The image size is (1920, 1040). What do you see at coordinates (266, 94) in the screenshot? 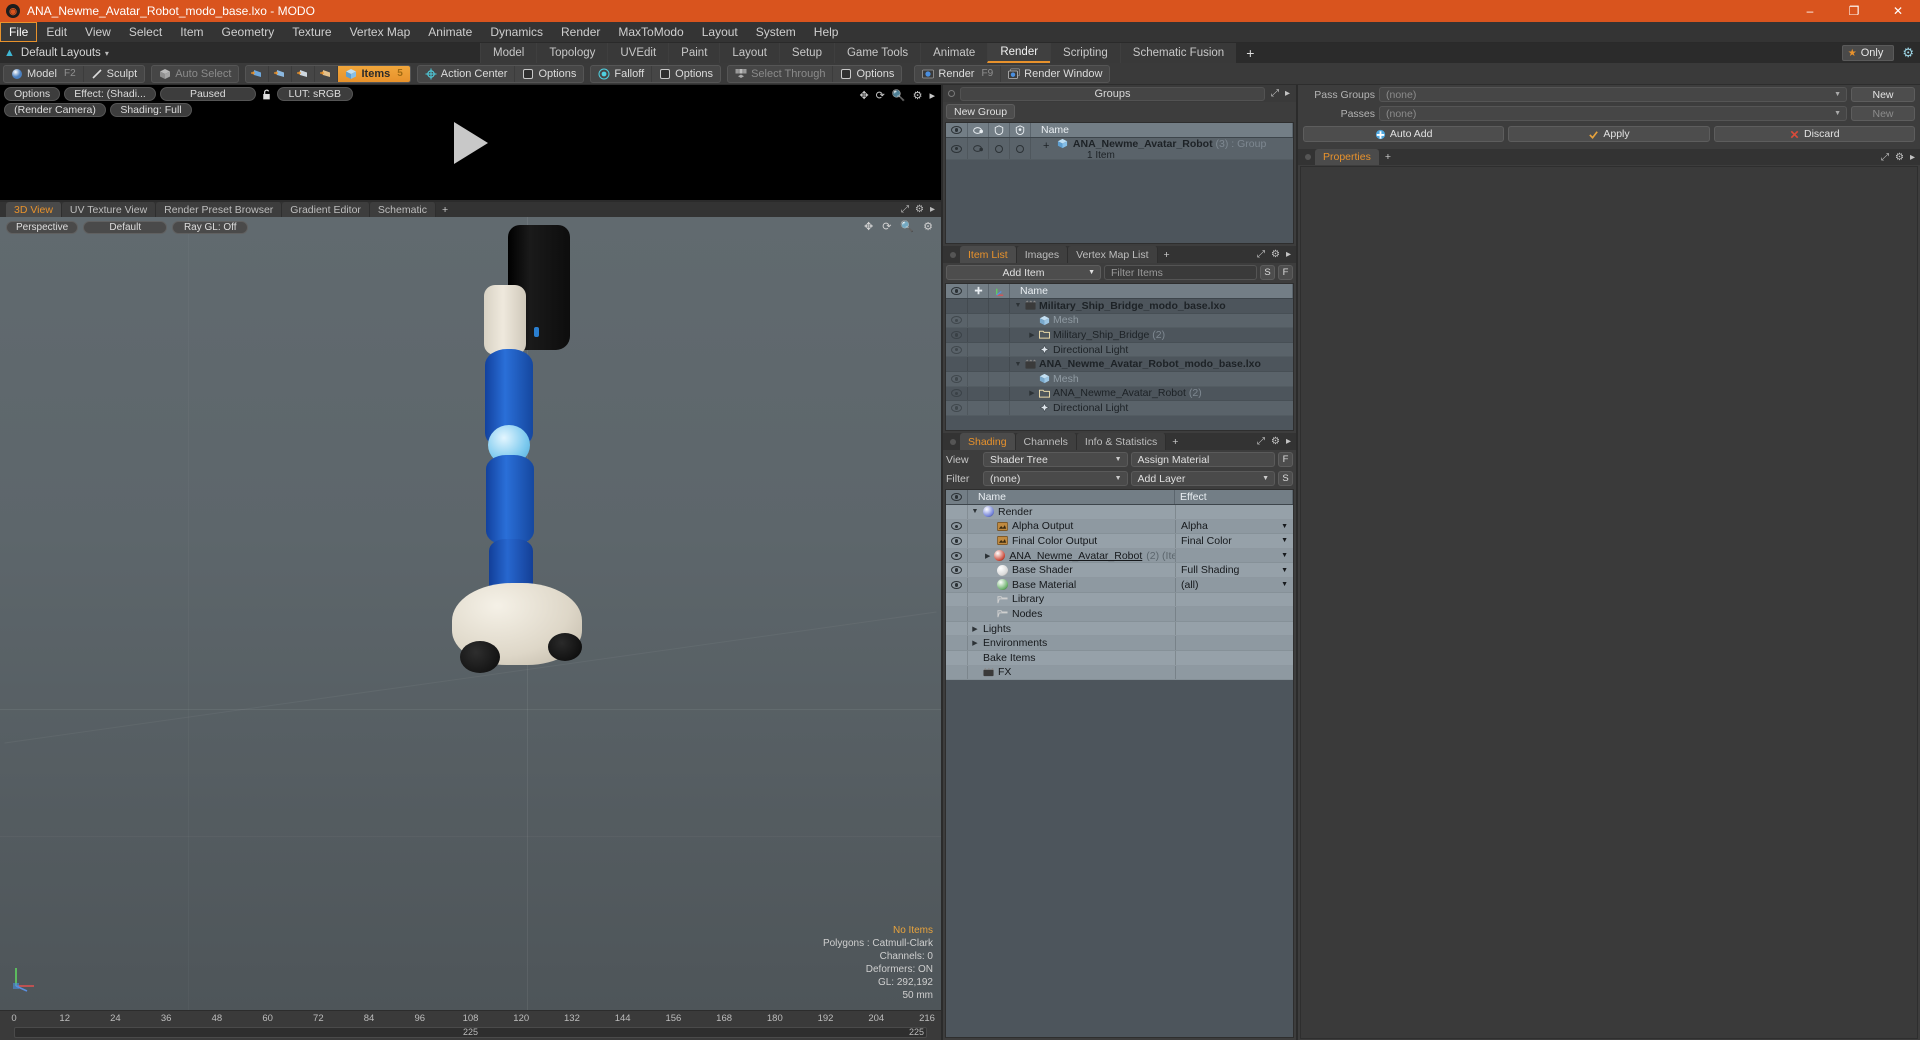
I see `unlock-icon` at bounding box center [266, 94].